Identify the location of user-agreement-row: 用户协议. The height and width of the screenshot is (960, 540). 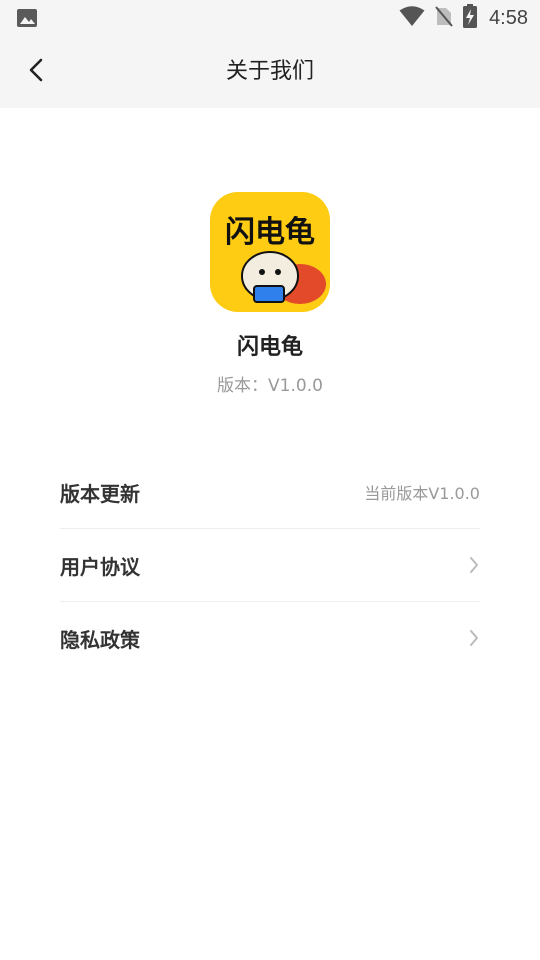
(270, 565).